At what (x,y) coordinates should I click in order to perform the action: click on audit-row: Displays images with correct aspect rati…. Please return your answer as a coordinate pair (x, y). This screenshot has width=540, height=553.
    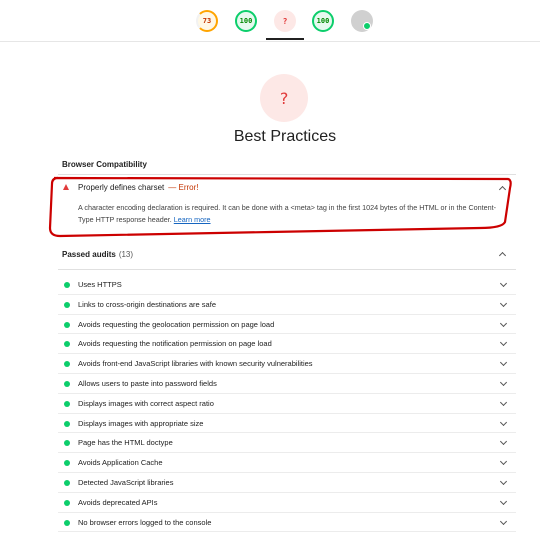
    Looking at the image, I should click on (287, 404).